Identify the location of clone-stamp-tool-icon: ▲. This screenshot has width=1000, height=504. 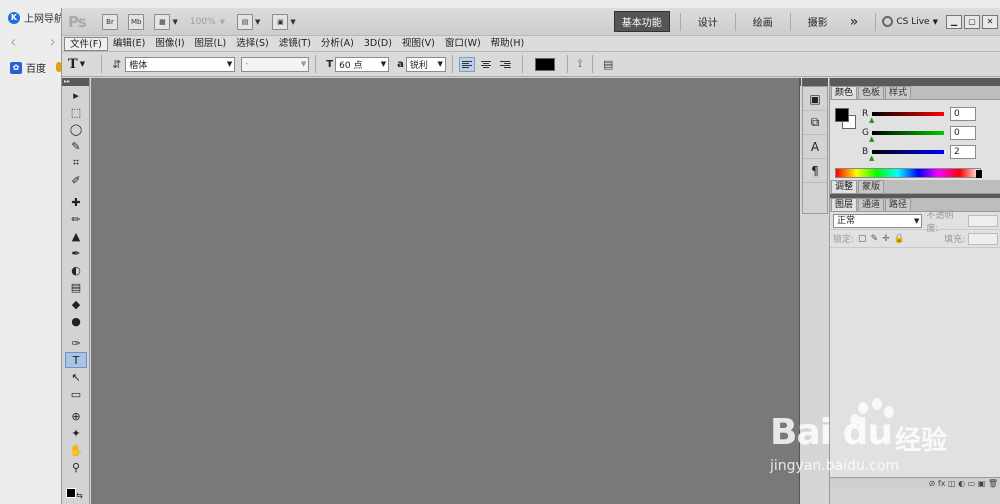
(76, 236).